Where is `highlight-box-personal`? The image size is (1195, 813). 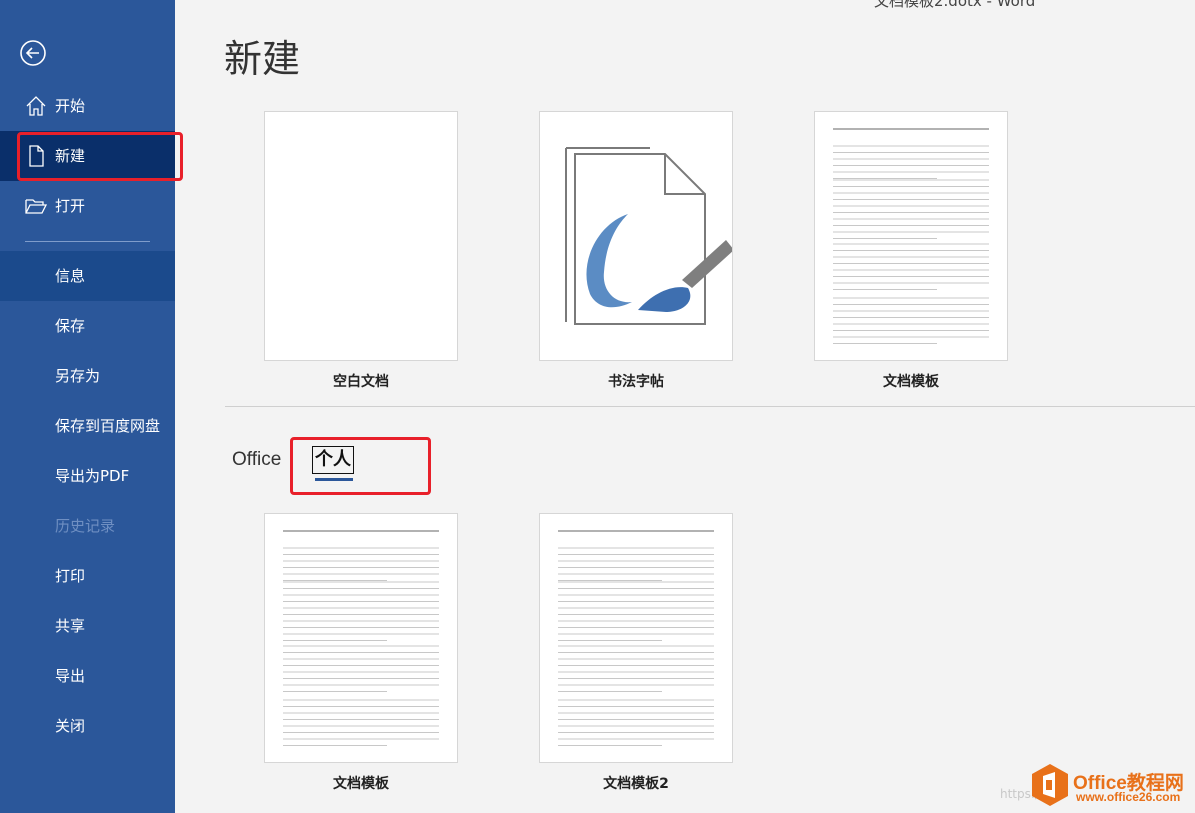 highlight-box-personal is located at coordinates (360, 466).